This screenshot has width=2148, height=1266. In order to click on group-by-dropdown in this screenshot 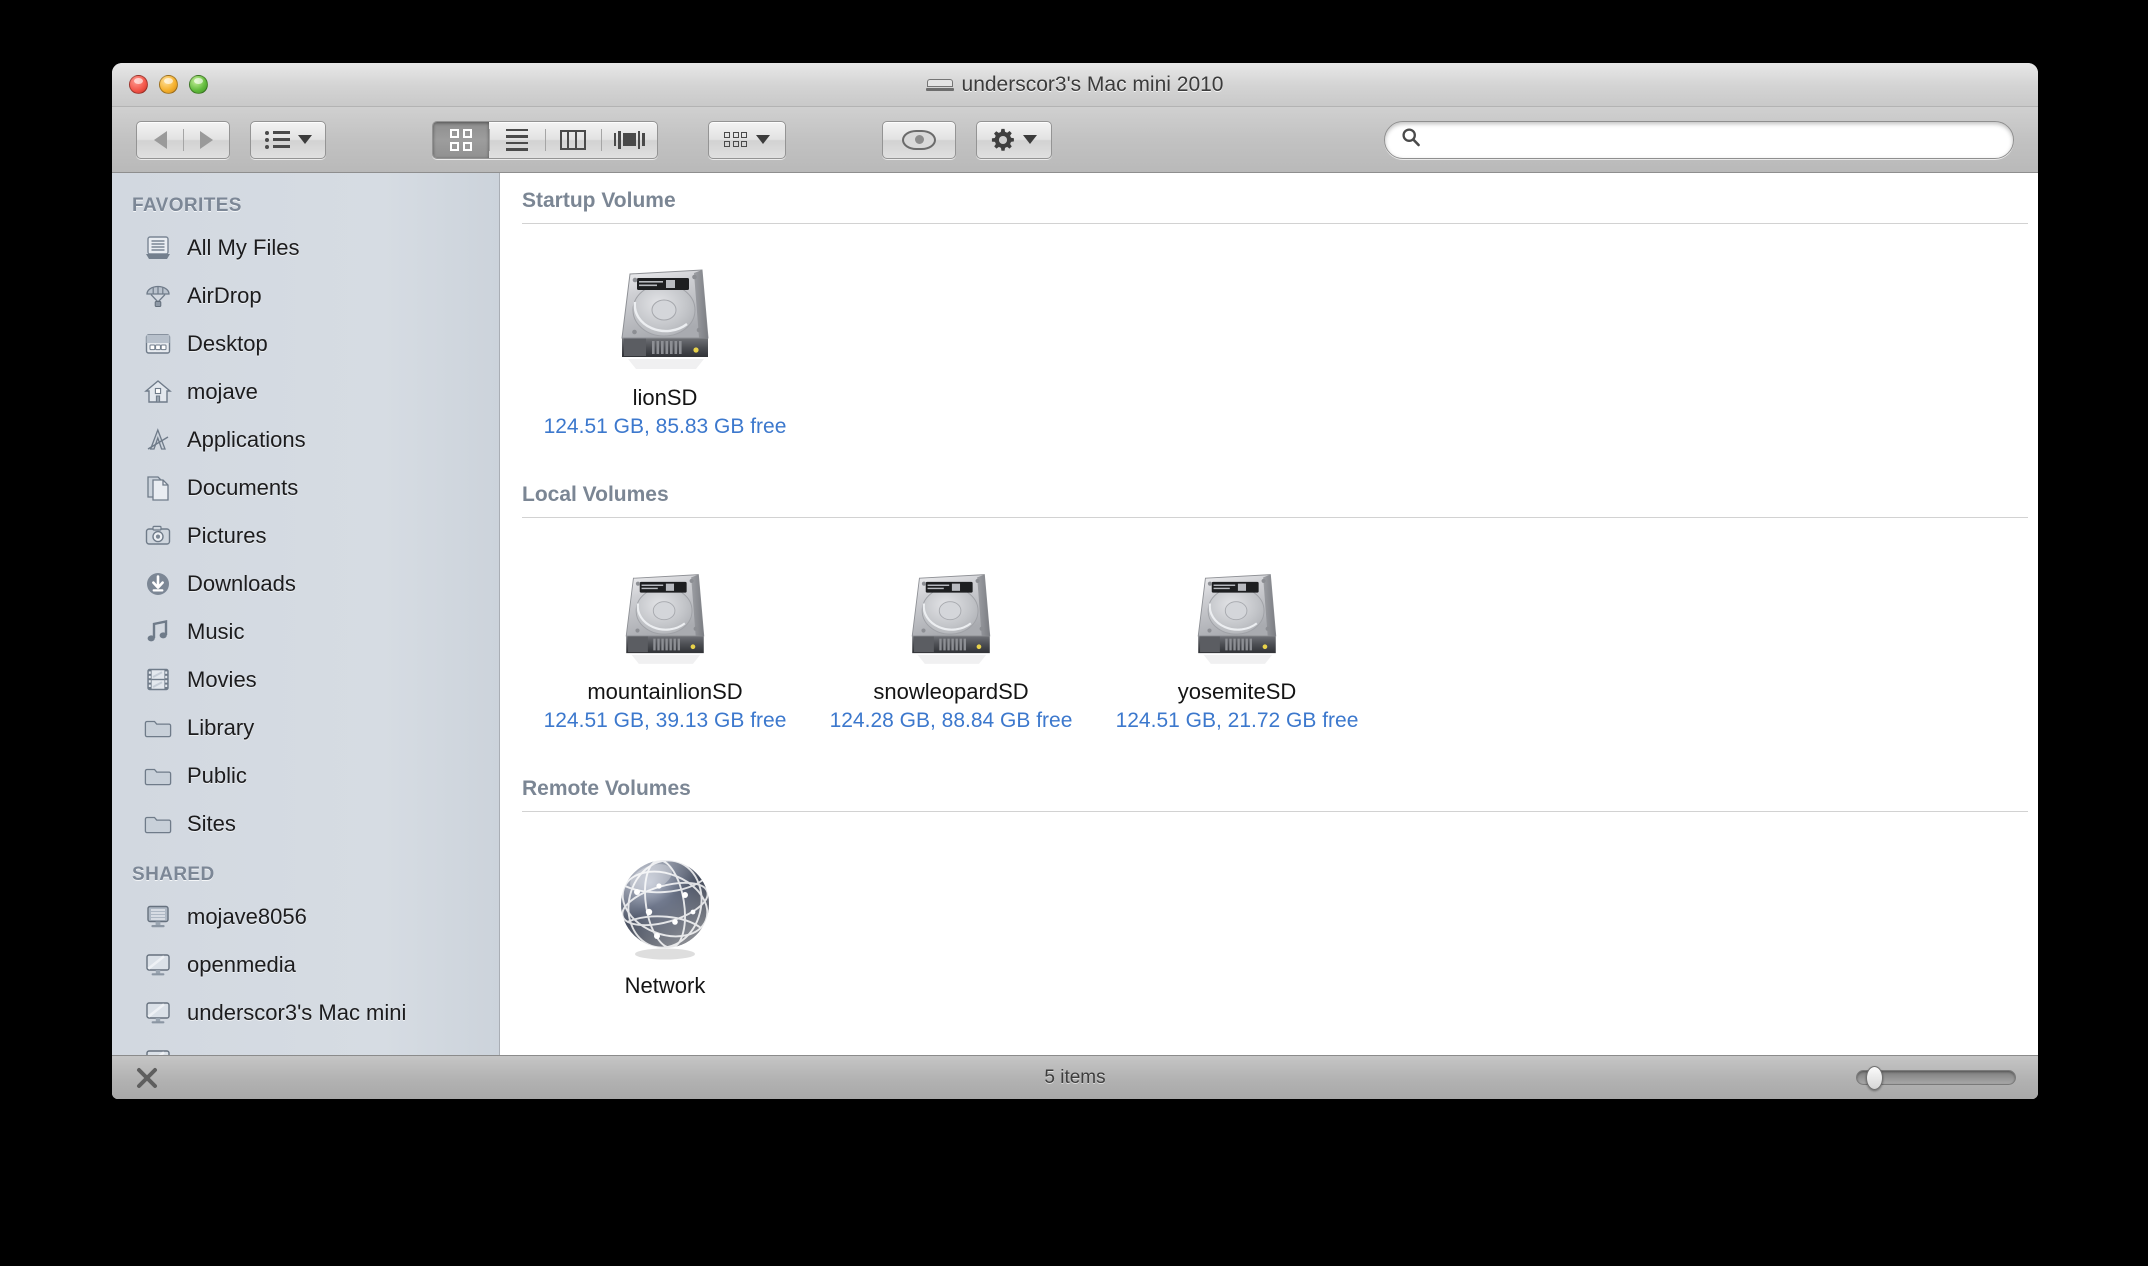, I will do `click(747, 139)`.